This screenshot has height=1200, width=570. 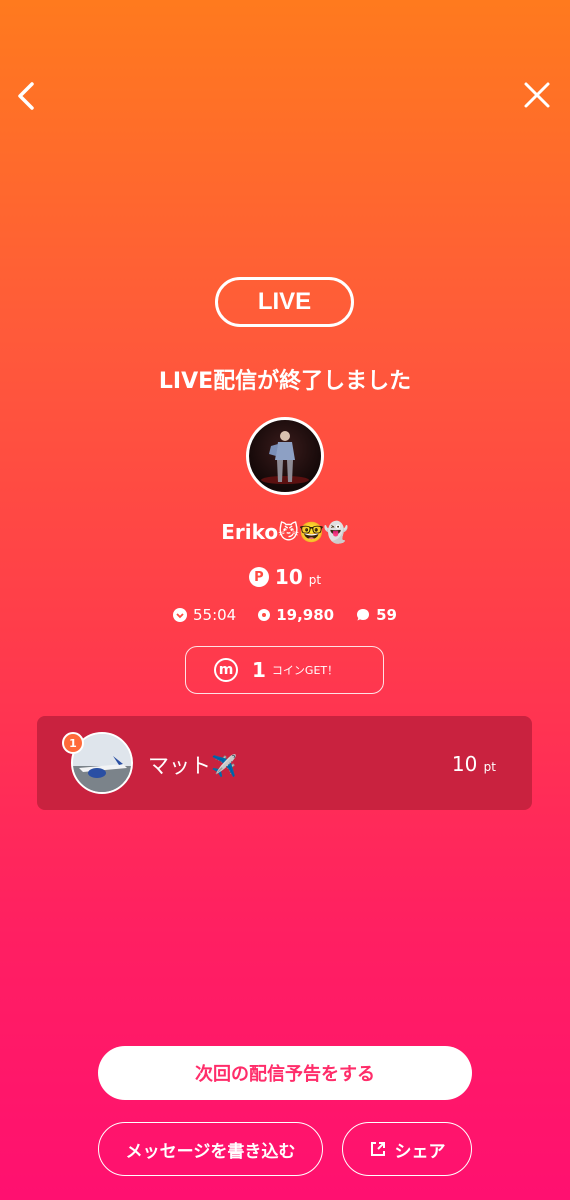 What do you see at coordinates (284, 302) in the screenshot?
I see `live-badge: LIVE` at bounding box center [284, 302].